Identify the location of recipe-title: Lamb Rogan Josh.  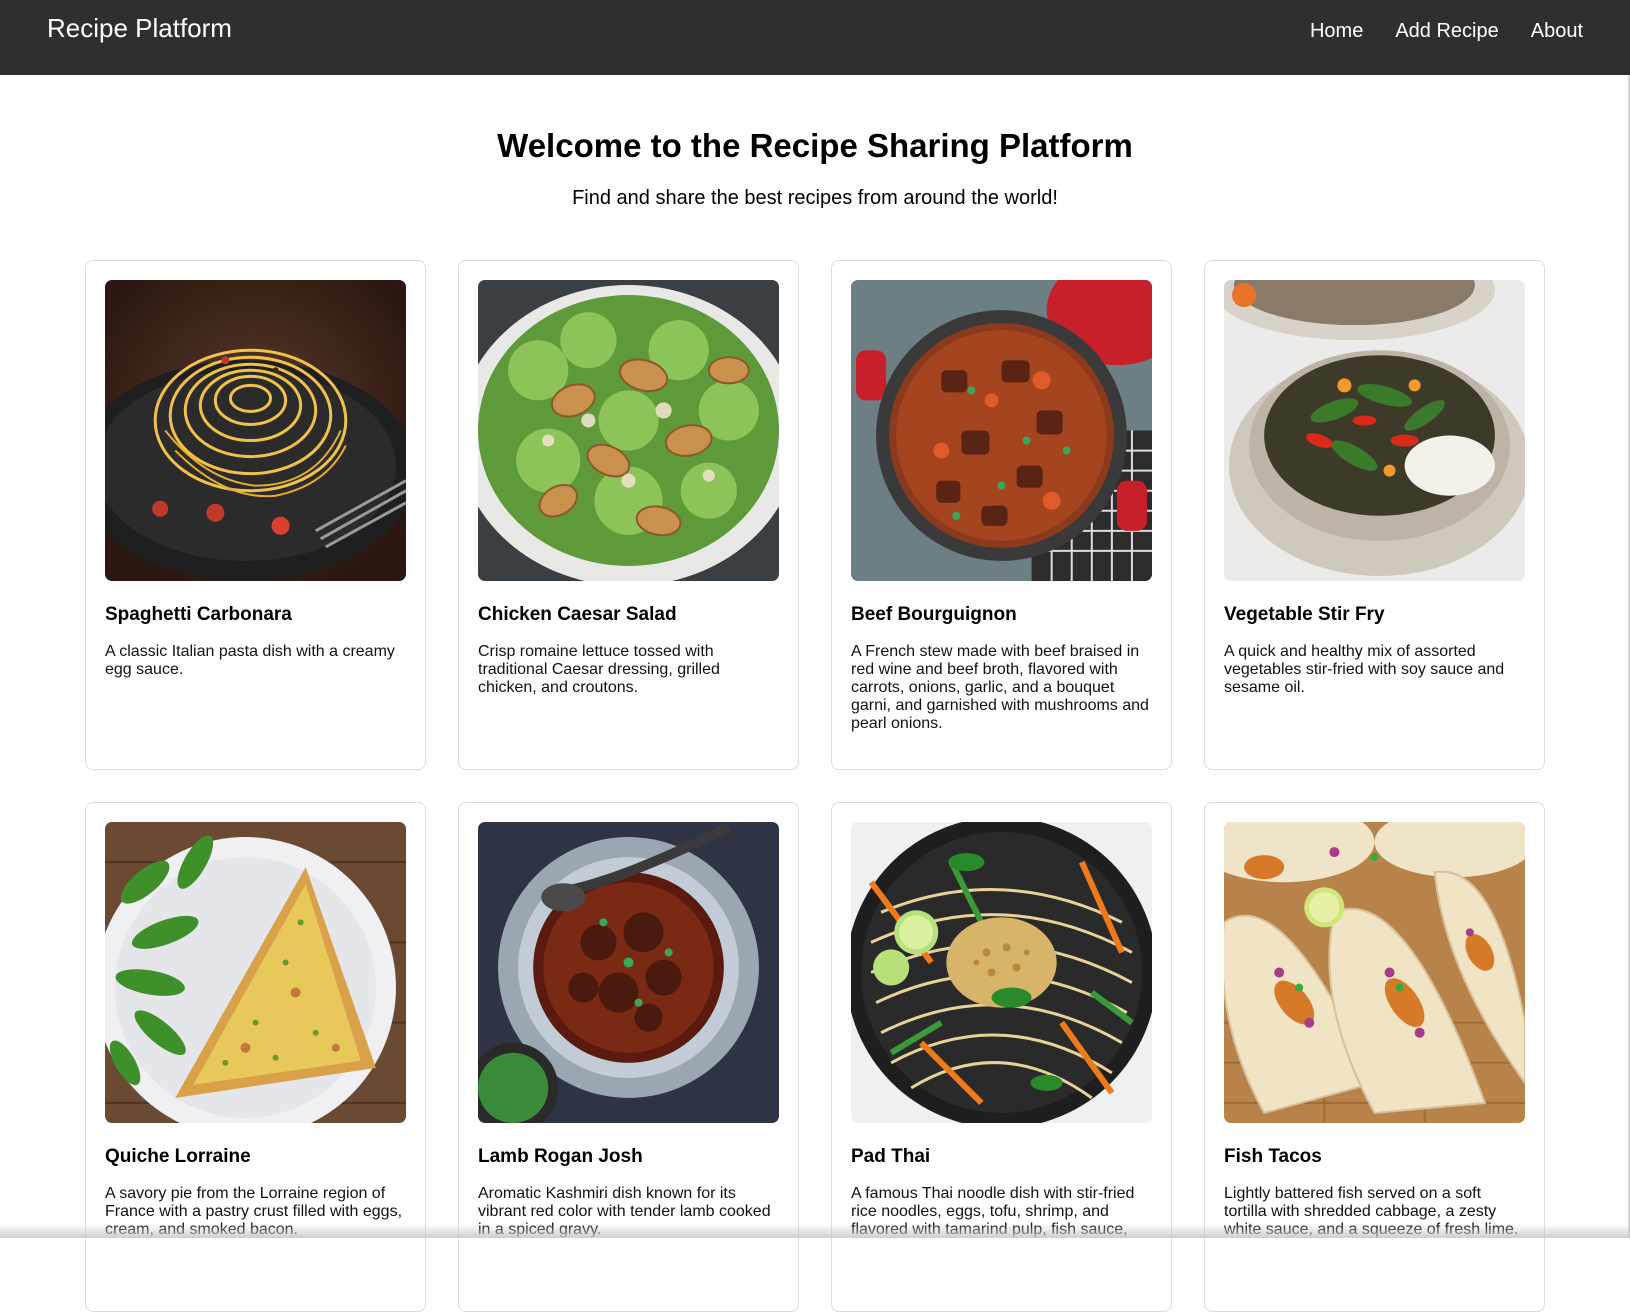
(628, 1157).